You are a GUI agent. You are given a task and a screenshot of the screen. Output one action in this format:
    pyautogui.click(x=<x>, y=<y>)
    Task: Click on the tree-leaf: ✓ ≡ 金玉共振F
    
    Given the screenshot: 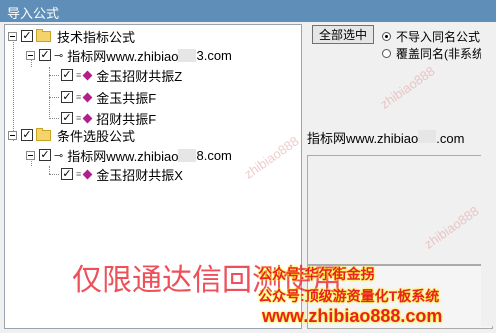 What is the action you would take?
    pyautogui.click(x=108, y=97)
    